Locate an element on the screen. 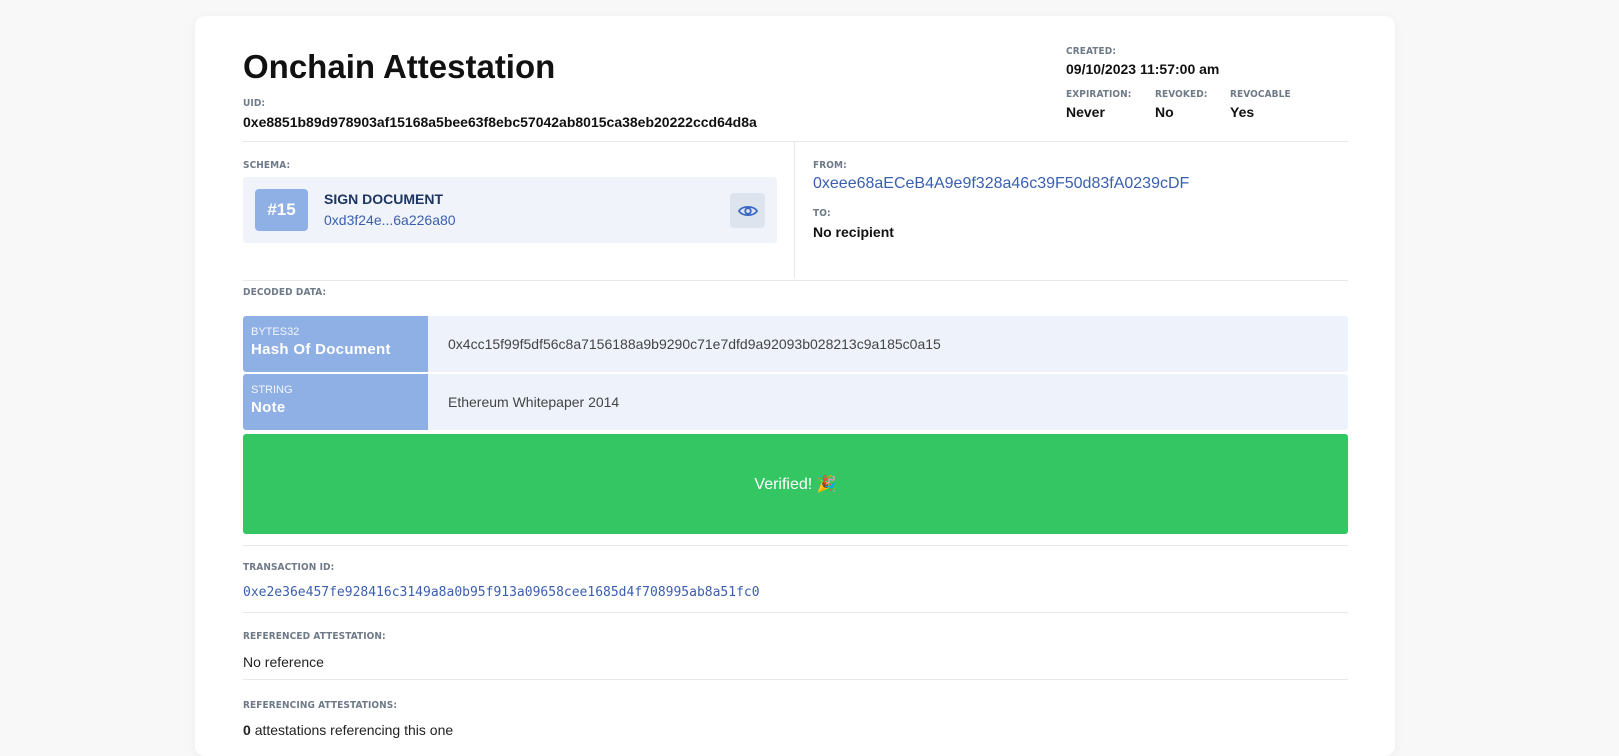  decoded-data-label: DECODED DATA: is located at coordinates (285, 292).